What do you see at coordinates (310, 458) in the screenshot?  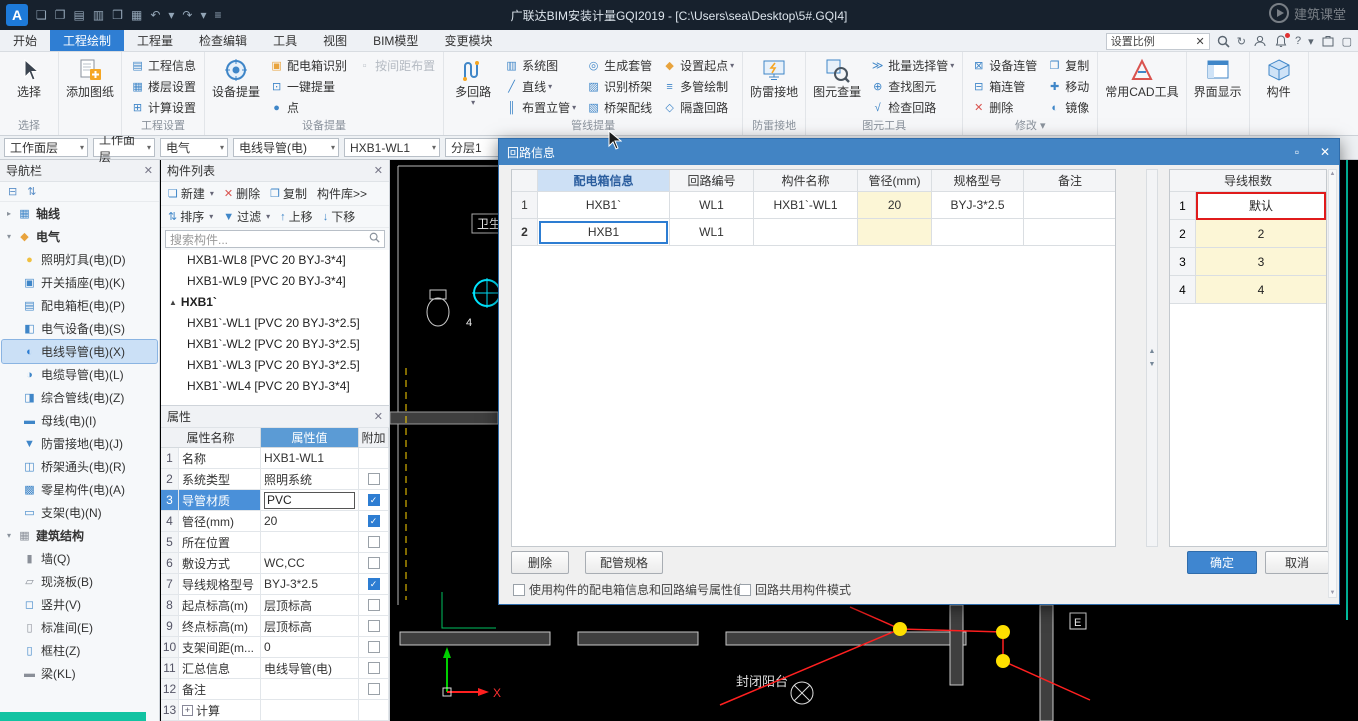 I see `property-value: HXB1-WL1` at bounding box center [310, 458].